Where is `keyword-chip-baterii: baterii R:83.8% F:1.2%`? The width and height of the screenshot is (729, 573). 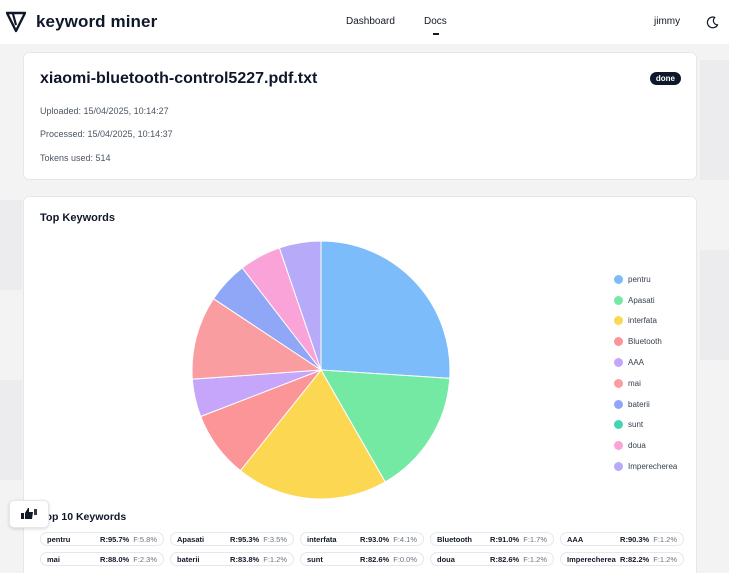
keyword-chip-baterii: baterii R:83.8% F:1.2% is located at coordinates (232, 559).